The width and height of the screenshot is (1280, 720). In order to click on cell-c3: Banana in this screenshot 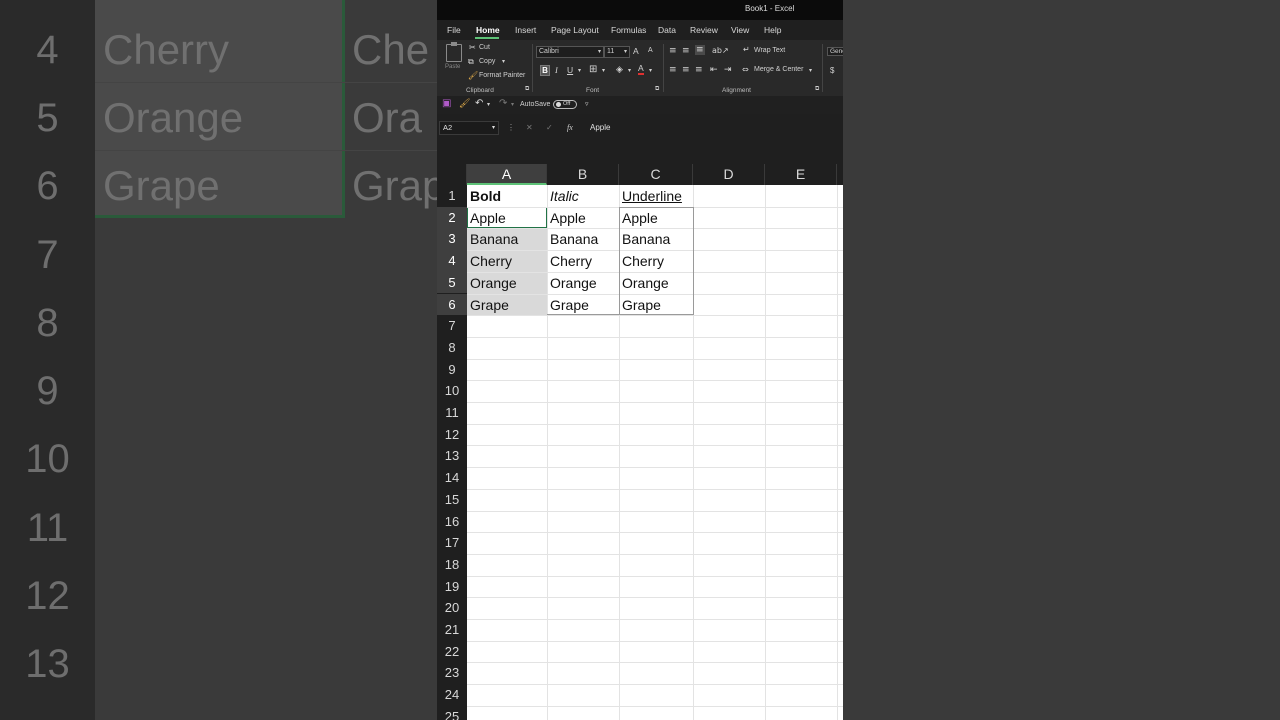, I will do `click(644, 239)`.